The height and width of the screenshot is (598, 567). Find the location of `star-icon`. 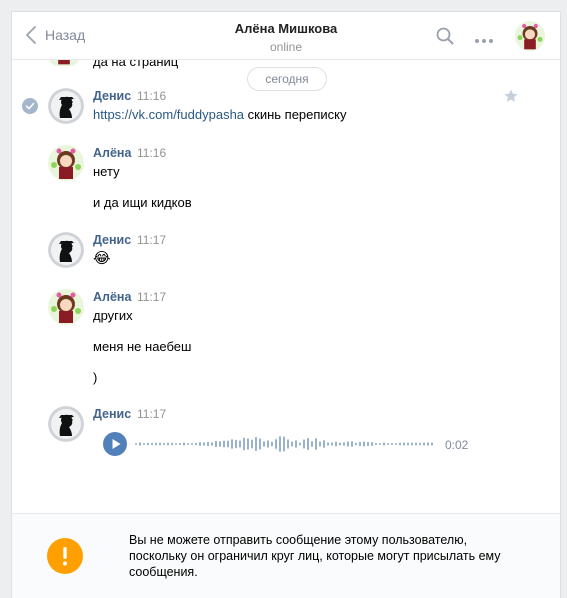

star-icon is located at coordinates (511, 97).